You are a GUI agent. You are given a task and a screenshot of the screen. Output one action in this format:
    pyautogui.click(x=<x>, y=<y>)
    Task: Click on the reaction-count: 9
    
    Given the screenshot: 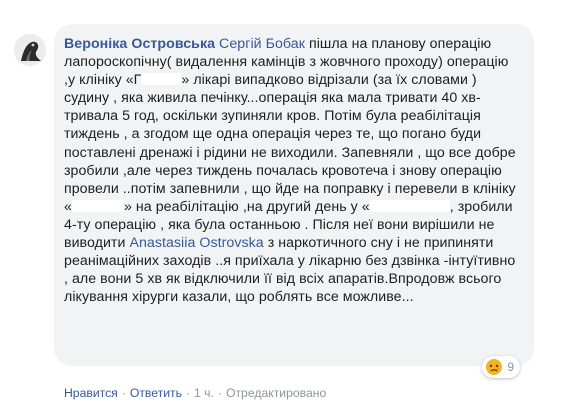 What is the action you would take?
    pyautogui.click(x=510, y=367)
    